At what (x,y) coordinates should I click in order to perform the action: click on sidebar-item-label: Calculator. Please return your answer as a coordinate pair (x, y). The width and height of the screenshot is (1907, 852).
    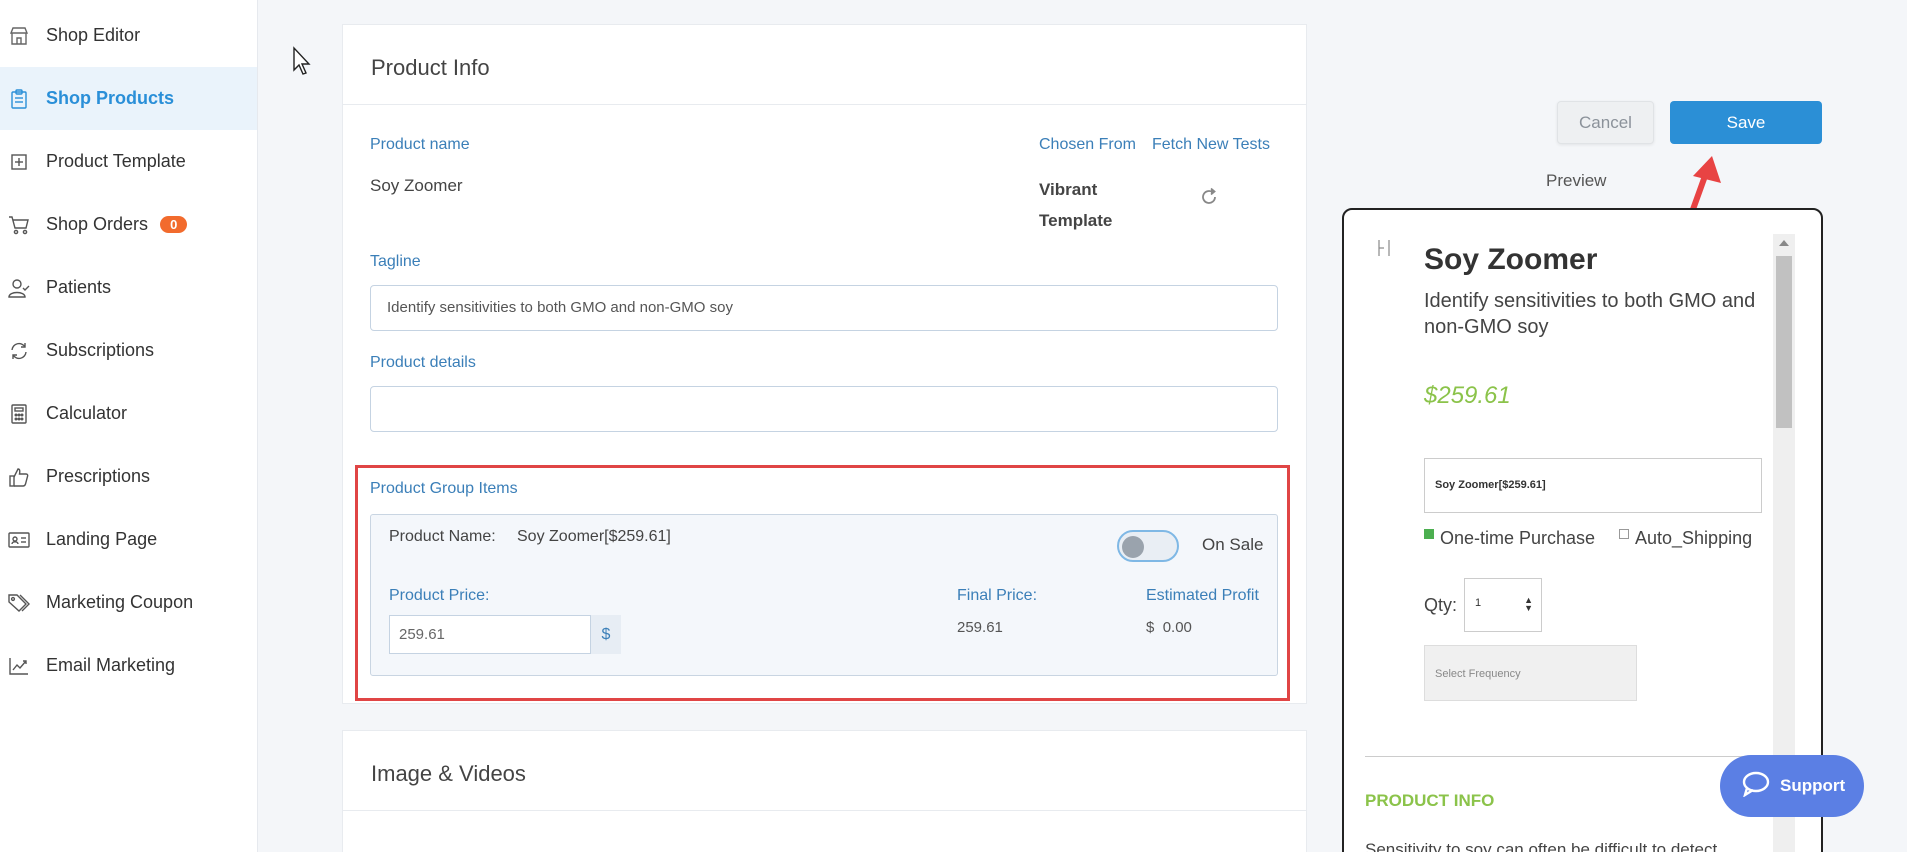
    Looking at the image, I should click on (87, 413).